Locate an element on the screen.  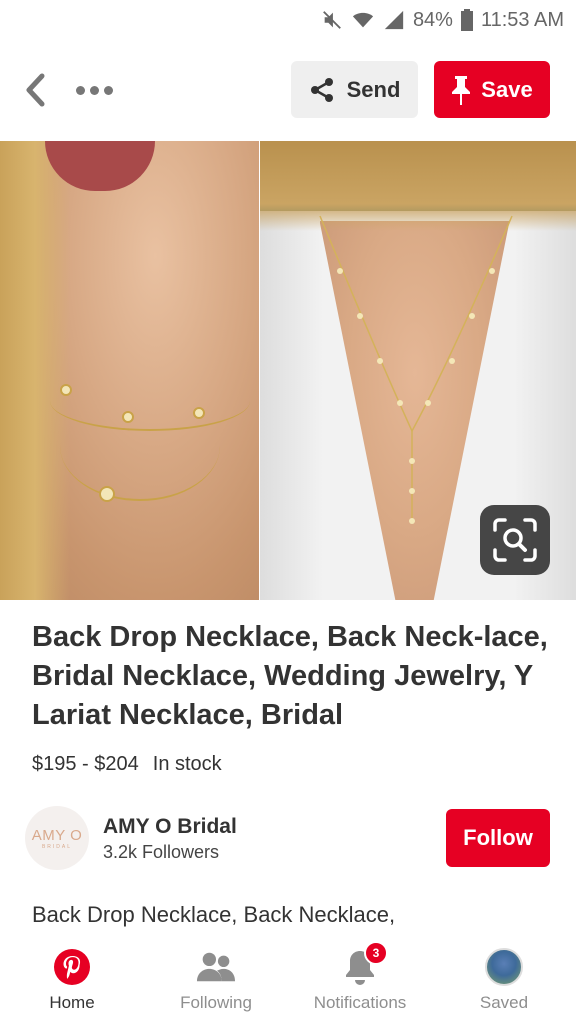
nav-notifications-label: Notifications is located at coordinates (360, 1002).